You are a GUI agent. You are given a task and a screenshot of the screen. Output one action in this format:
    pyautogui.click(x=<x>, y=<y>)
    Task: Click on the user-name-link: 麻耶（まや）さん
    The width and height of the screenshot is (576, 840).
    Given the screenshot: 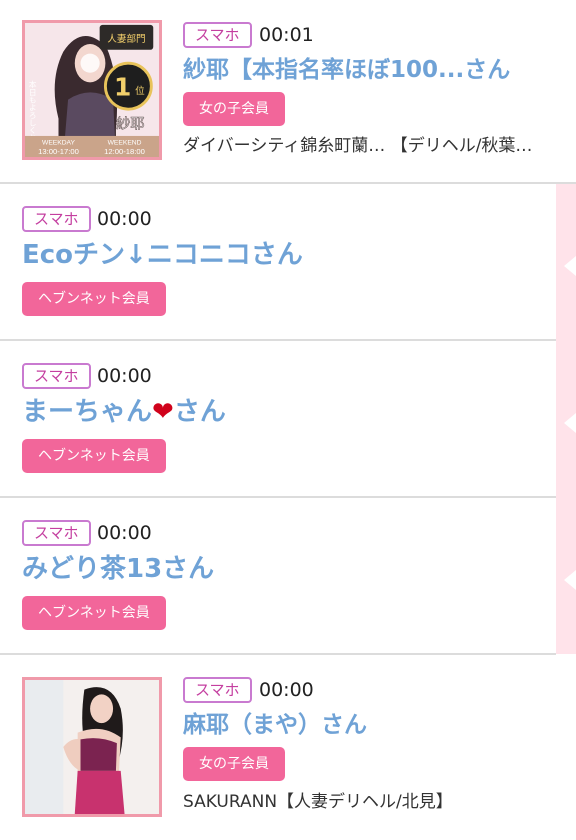 What is the action you would take?
    pyautogui.click(x=275, y=725)
    